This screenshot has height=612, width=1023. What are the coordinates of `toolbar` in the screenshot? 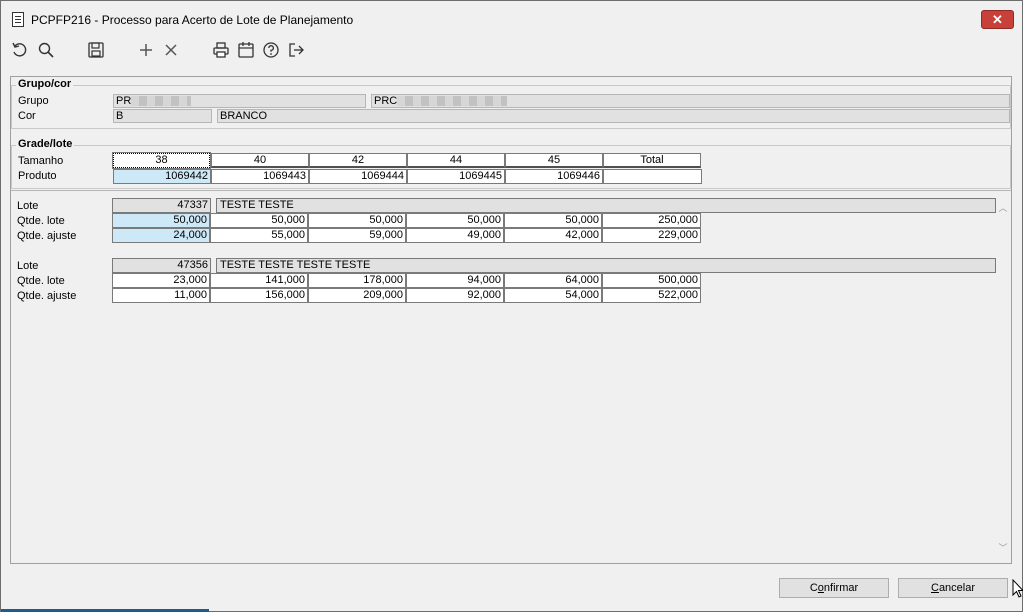 It's located at (511, 52).